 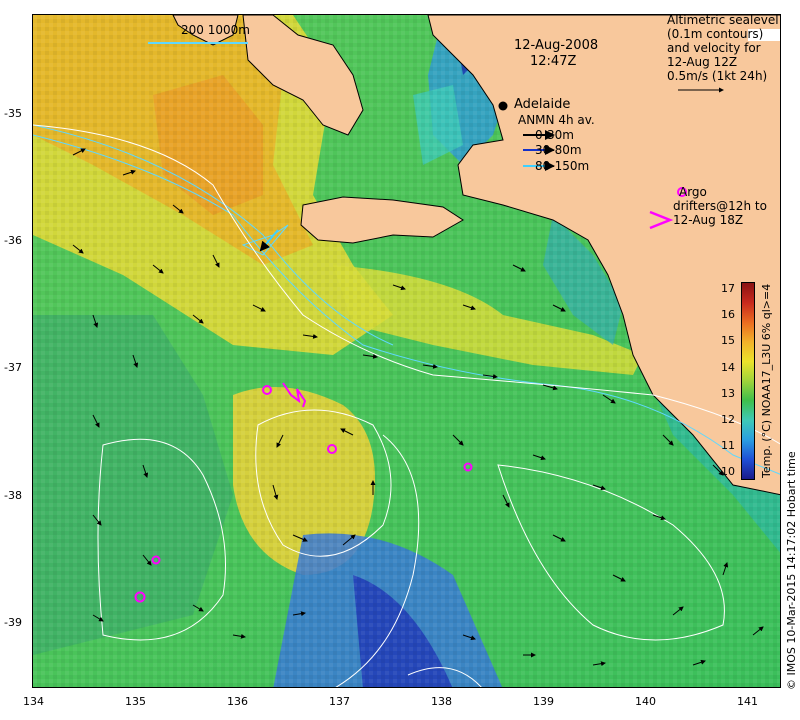 What do you see at coordinates (645, 701) in the screenshot?
I see `x-tick-label: 140` at bounding box center [645, 701].